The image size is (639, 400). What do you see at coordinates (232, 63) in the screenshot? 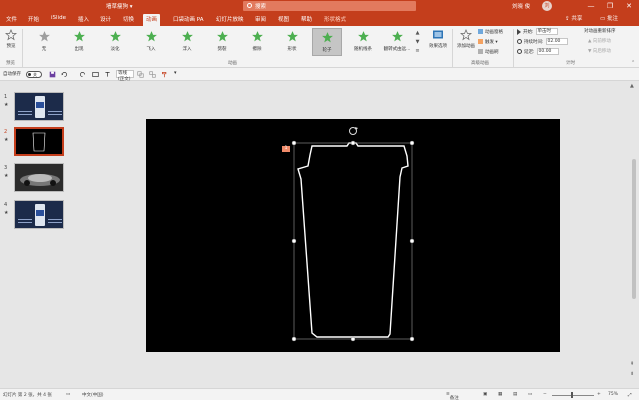
I see `group-label-animation: 动画` at bounding box center [232, 63].